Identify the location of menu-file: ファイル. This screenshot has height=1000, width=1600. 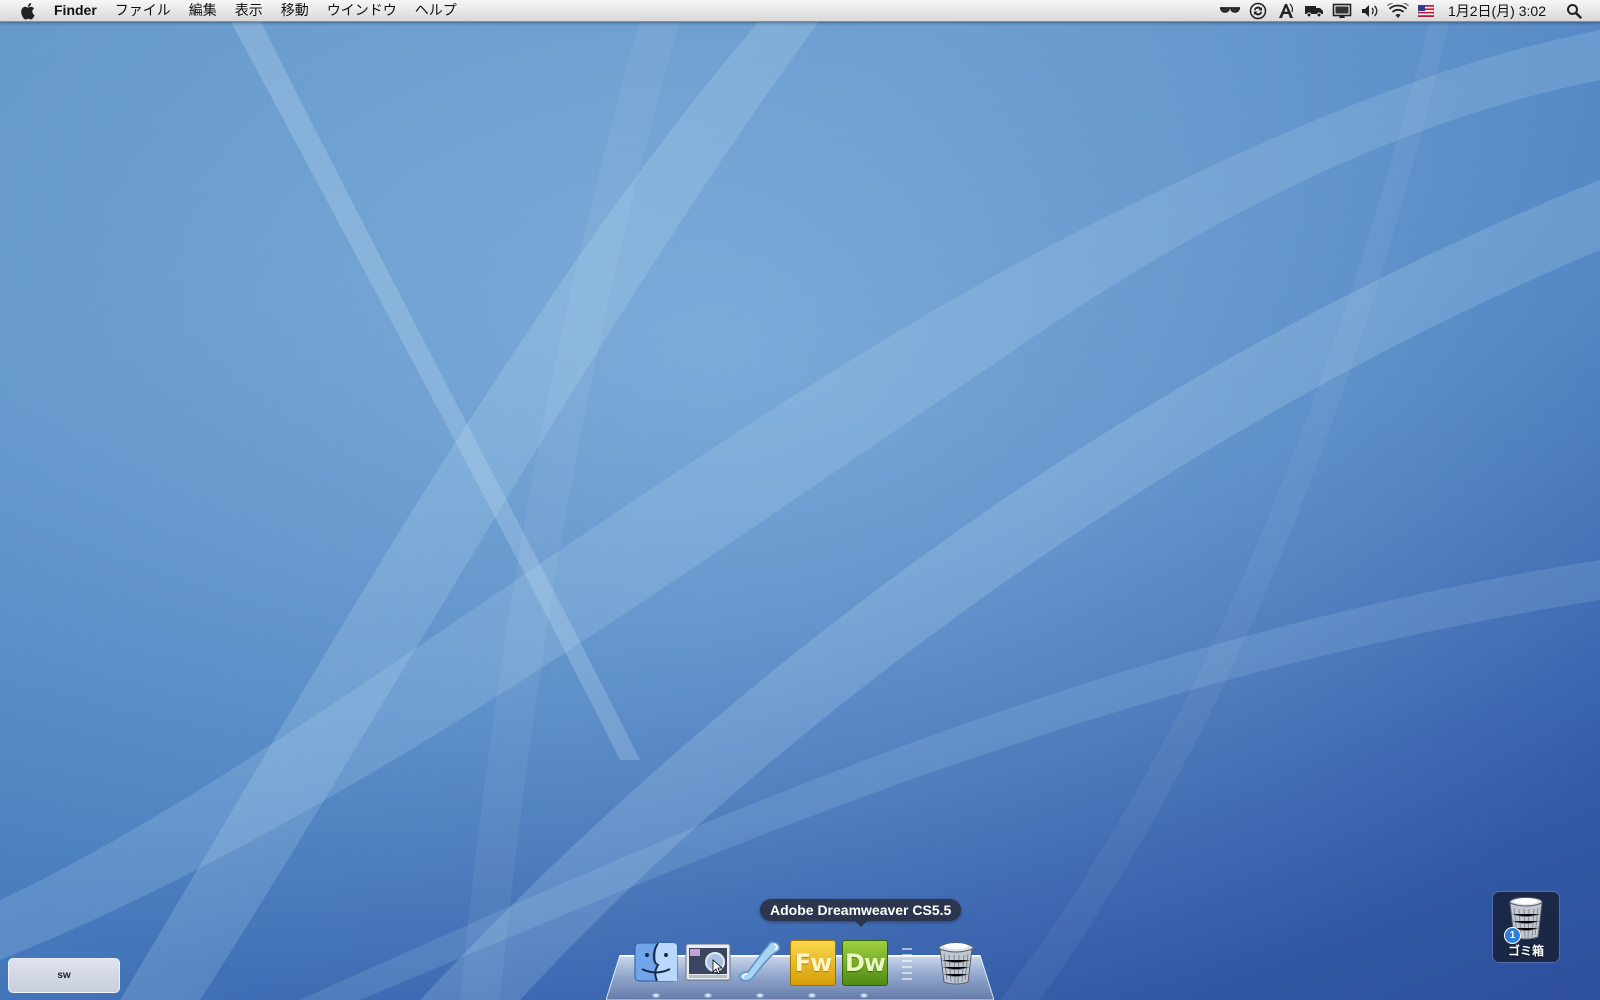
(143, 10).